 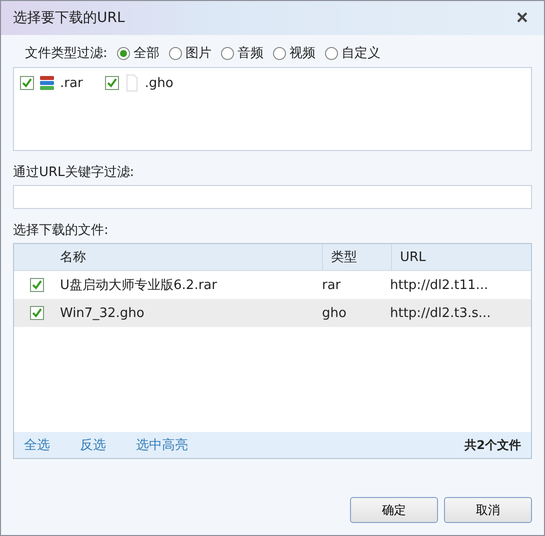 What do you see at coordinates (352, 53) in the screenshot?
I see `radio-option: 自定义` at bounding box center [352, 53].